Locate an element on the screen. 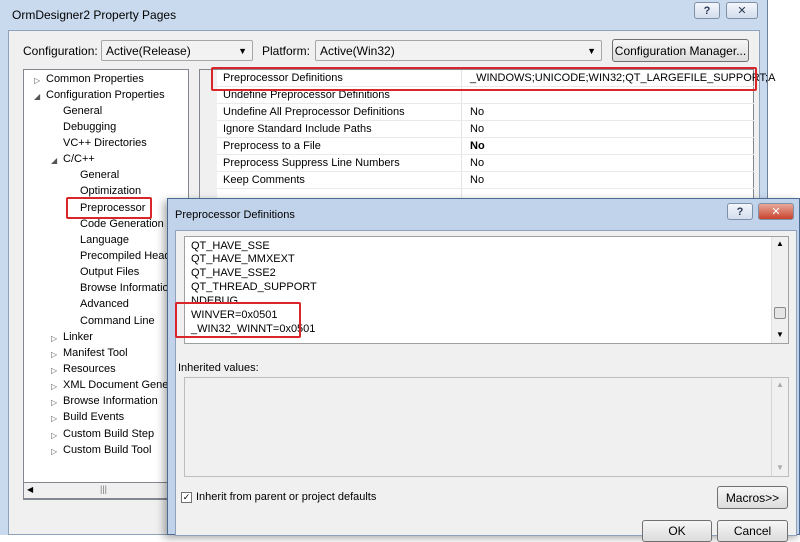 The image size is (800, 542). grid-row-name: Preprocess to a File is located at coordinates (272, 146).